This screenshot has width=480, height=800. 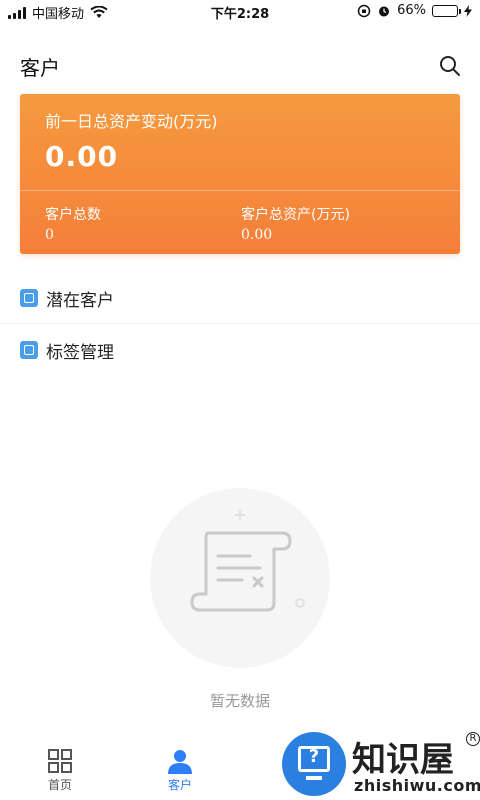 What do you see at coordinates (314, 778) in the screenshot?
I see `monitor-stand` at bounding box center [314, 778].